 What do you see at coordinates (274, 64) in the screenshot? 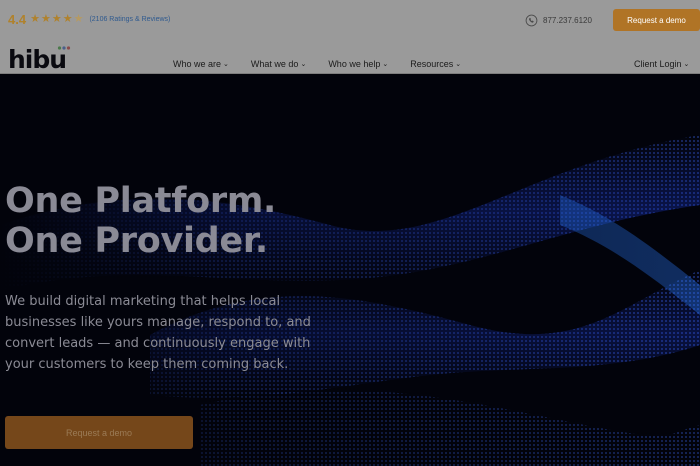
I see `nav-item-label: What we do` at bounding box center [274, 64].